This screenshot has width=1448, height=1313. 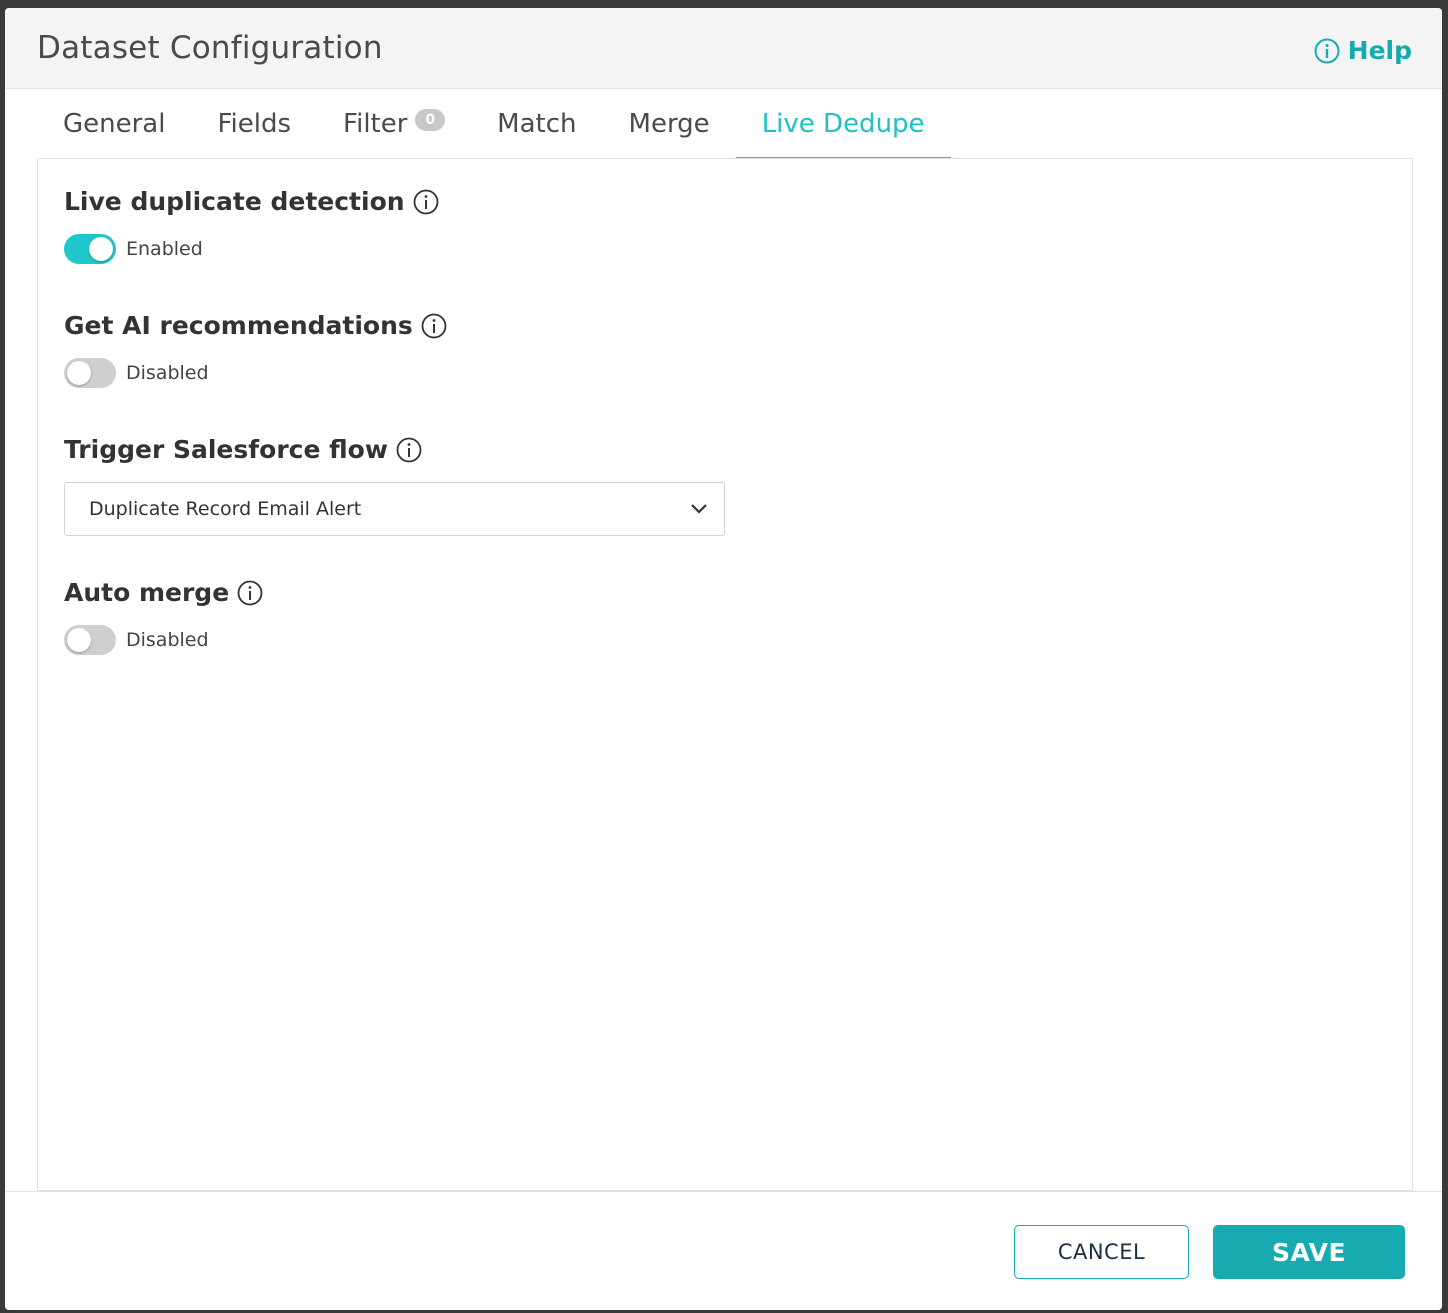 I want to click on auto-merge-title: Auto merge, so click(x=147, y=592).